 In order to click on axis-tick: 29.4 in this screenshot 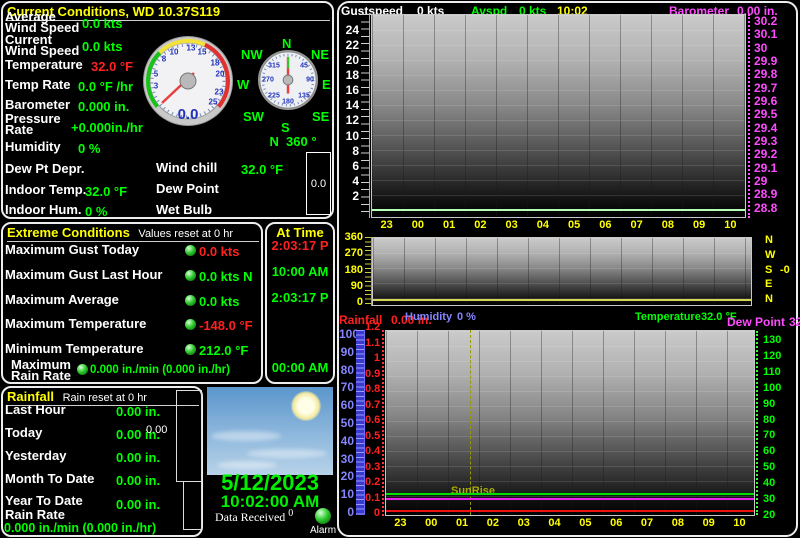, I will do `click(766, 127)`.